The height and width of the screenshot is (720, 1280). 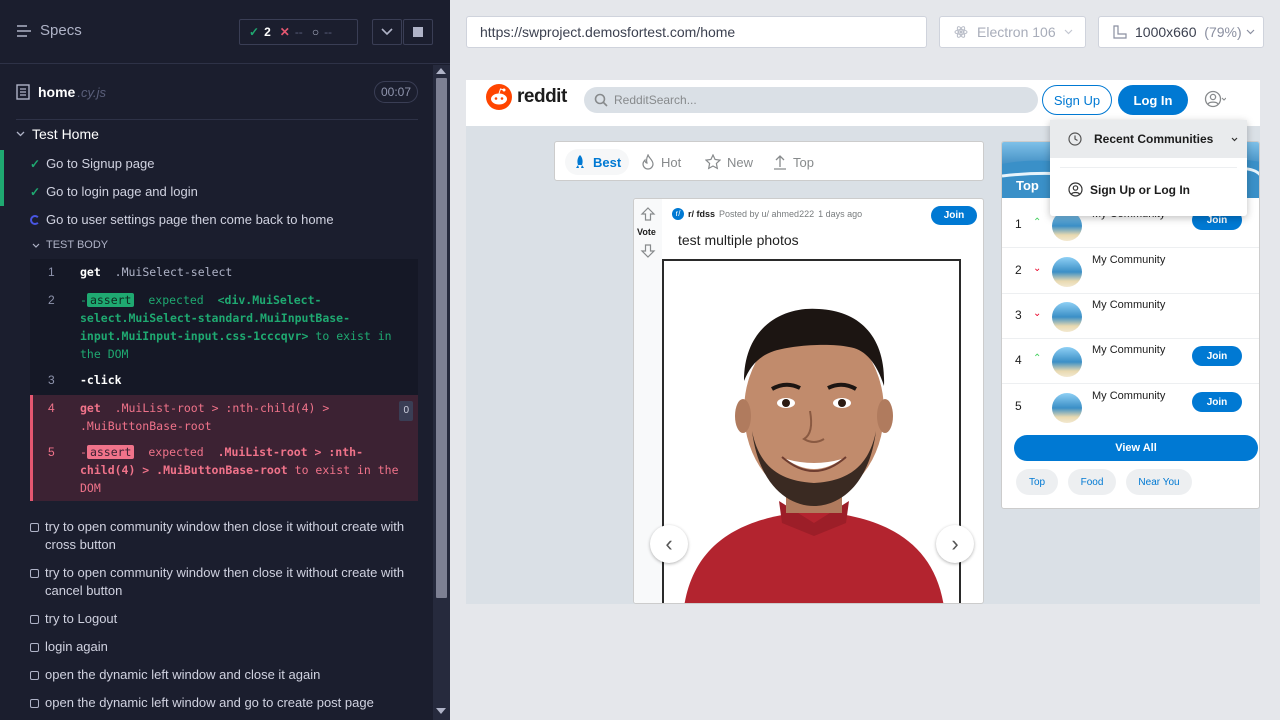 I want to click on sort-tab-hot: Hot, so click(x=661, y=162).